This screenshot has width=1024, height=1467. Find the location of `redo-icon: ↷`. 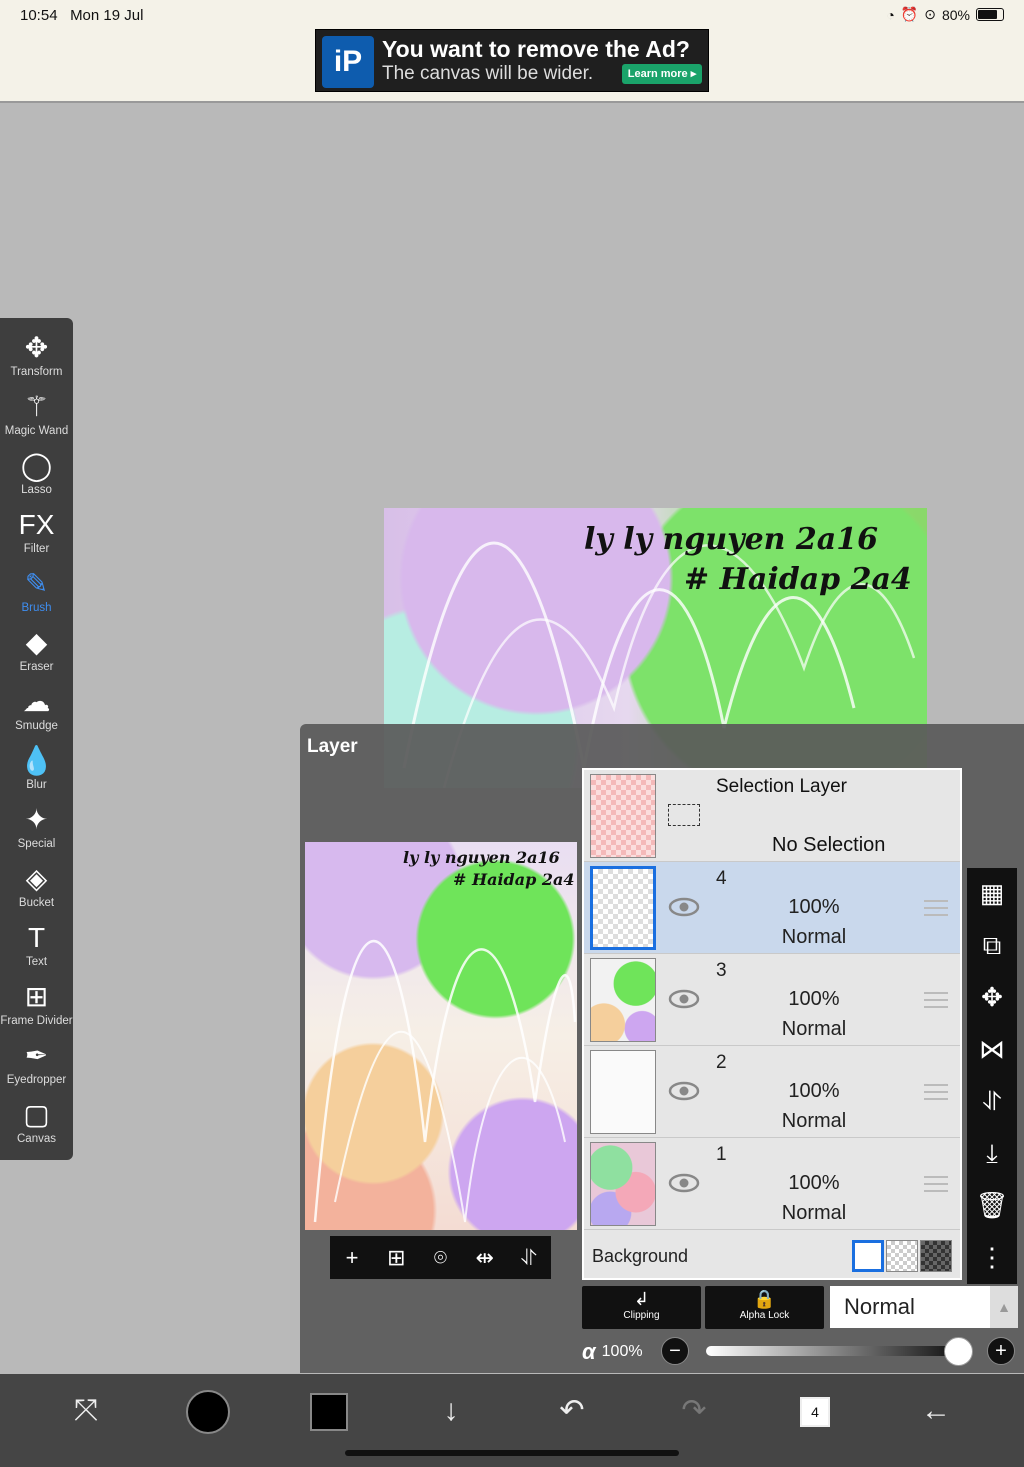

redo-icon: ↷ is located at coordinates (694, 1411).